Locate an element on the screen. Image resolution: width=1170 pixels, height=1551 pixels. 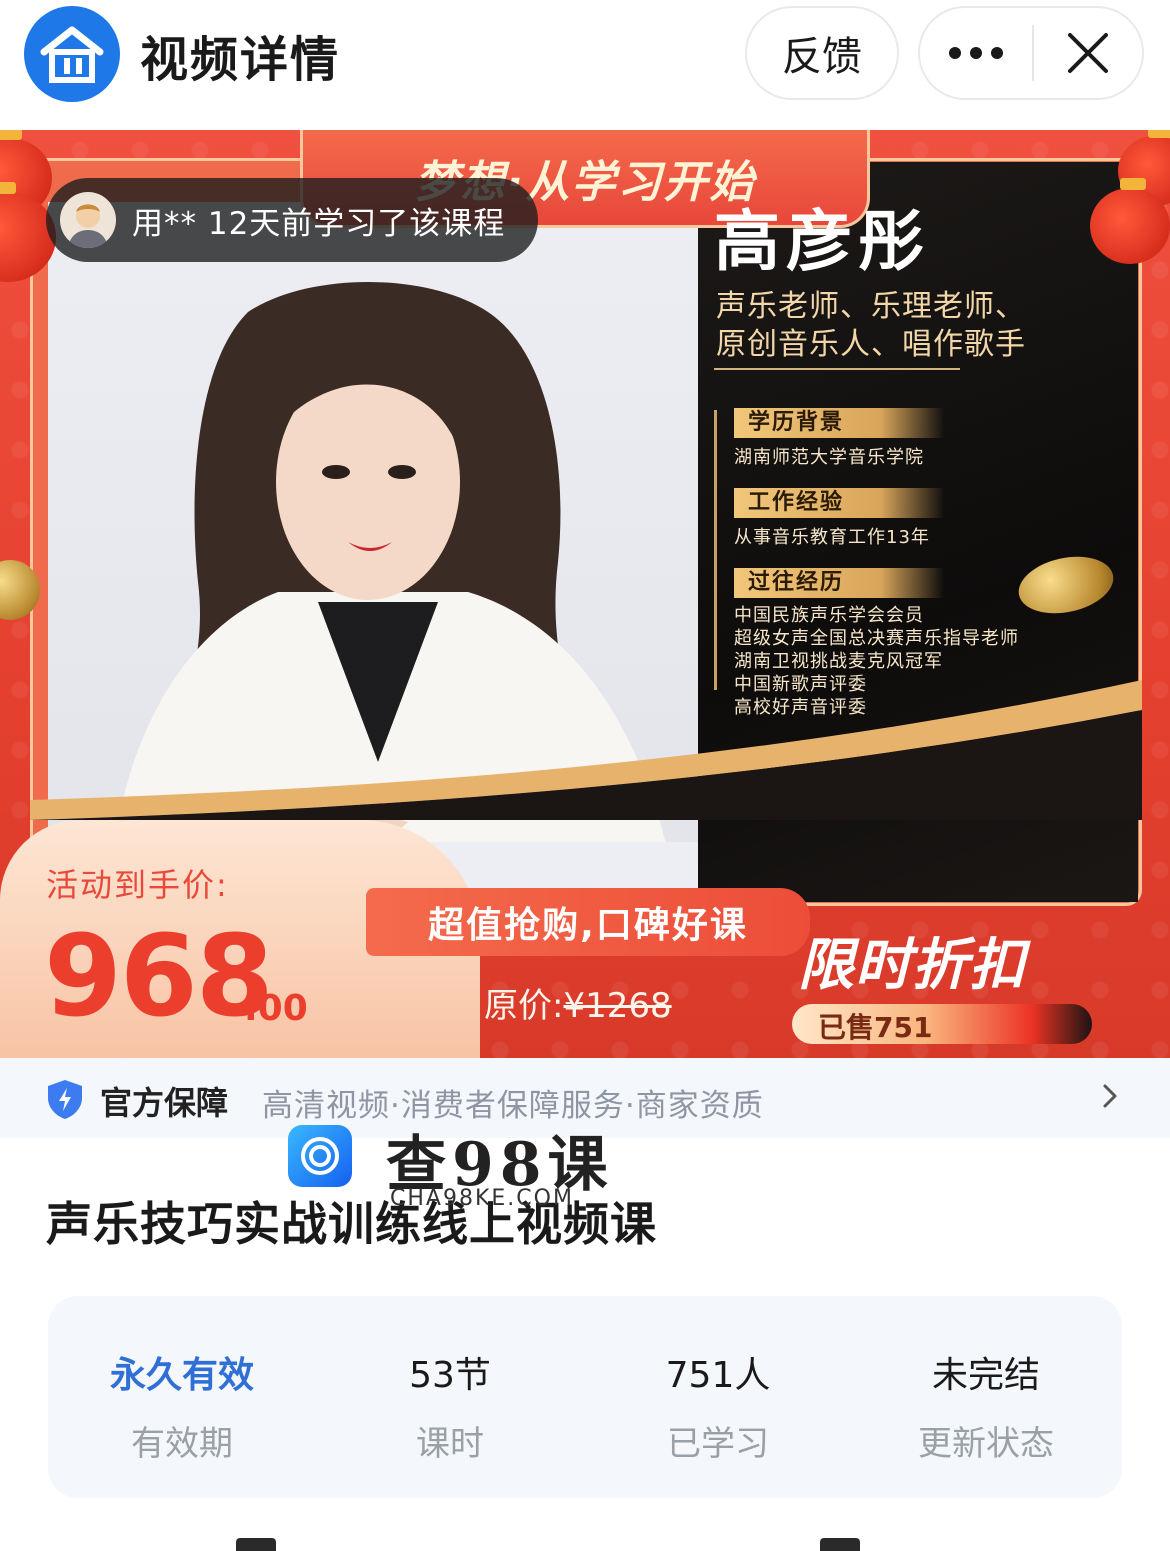
original-price: 原价:¥1268 is located at coordinates (578, 1002).